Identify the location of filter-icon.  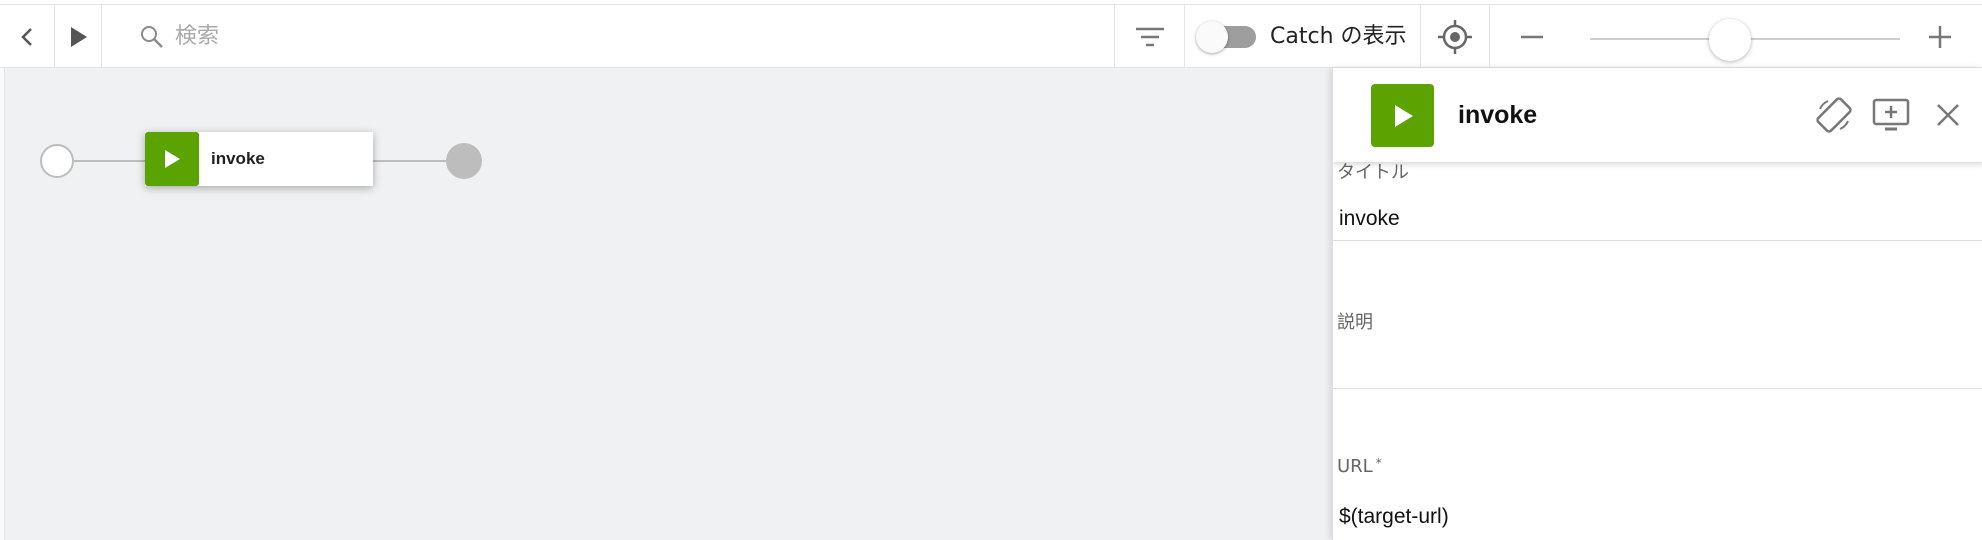
(1149, 36).